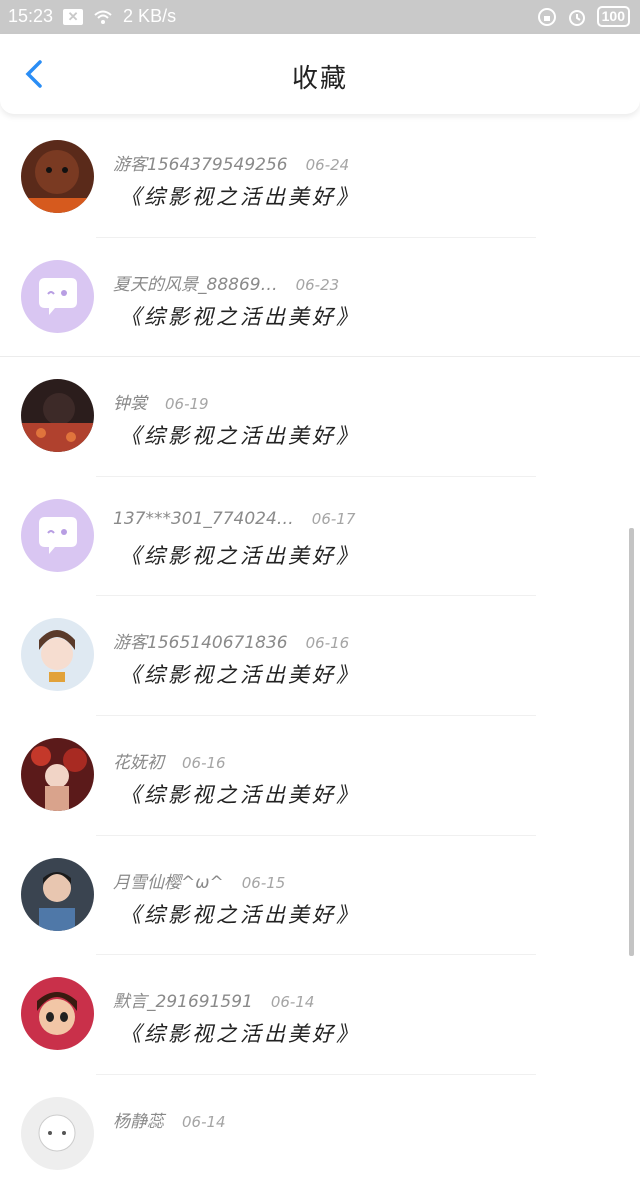  Describe the element at coordinates (200, 643) in the screenshot. I see `user-name: 游客1565140671836` at that location.